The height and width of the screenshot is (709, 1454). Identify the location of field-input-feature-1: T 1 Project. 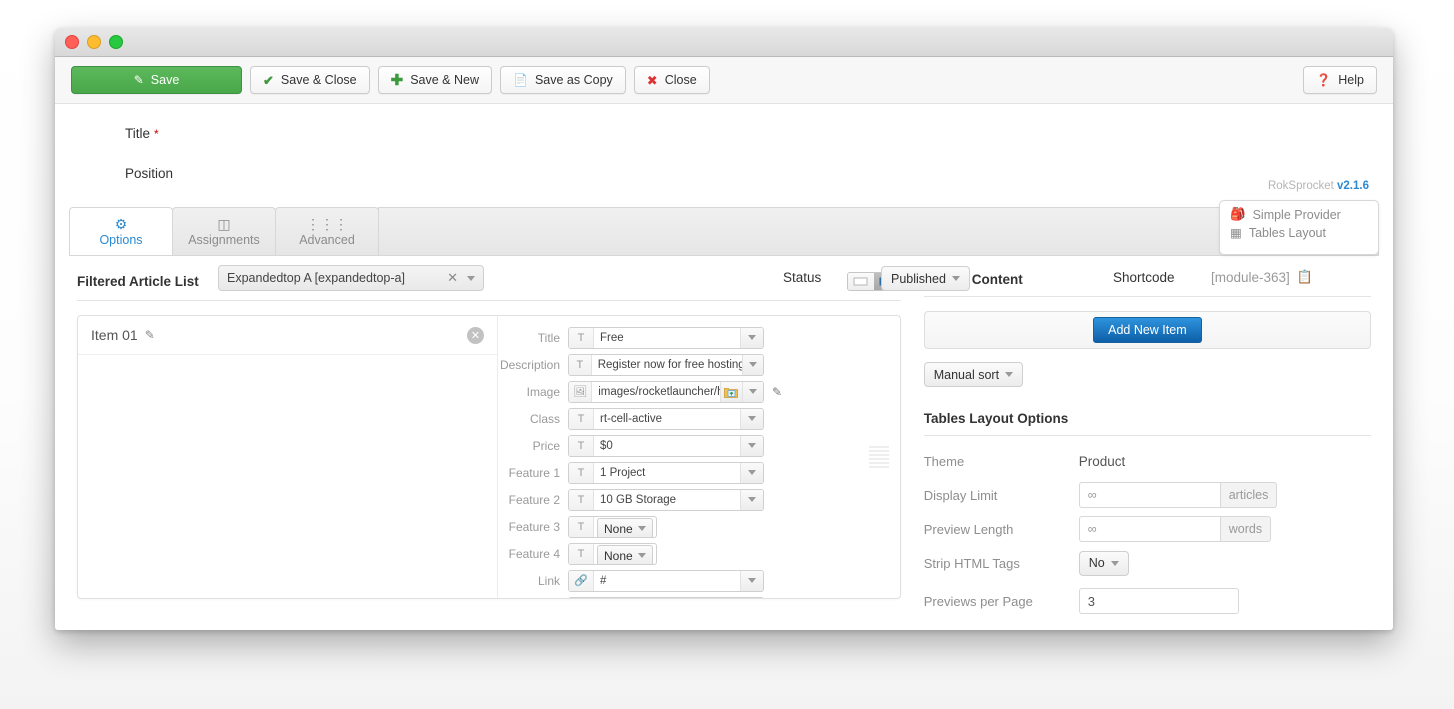
(666, 472).